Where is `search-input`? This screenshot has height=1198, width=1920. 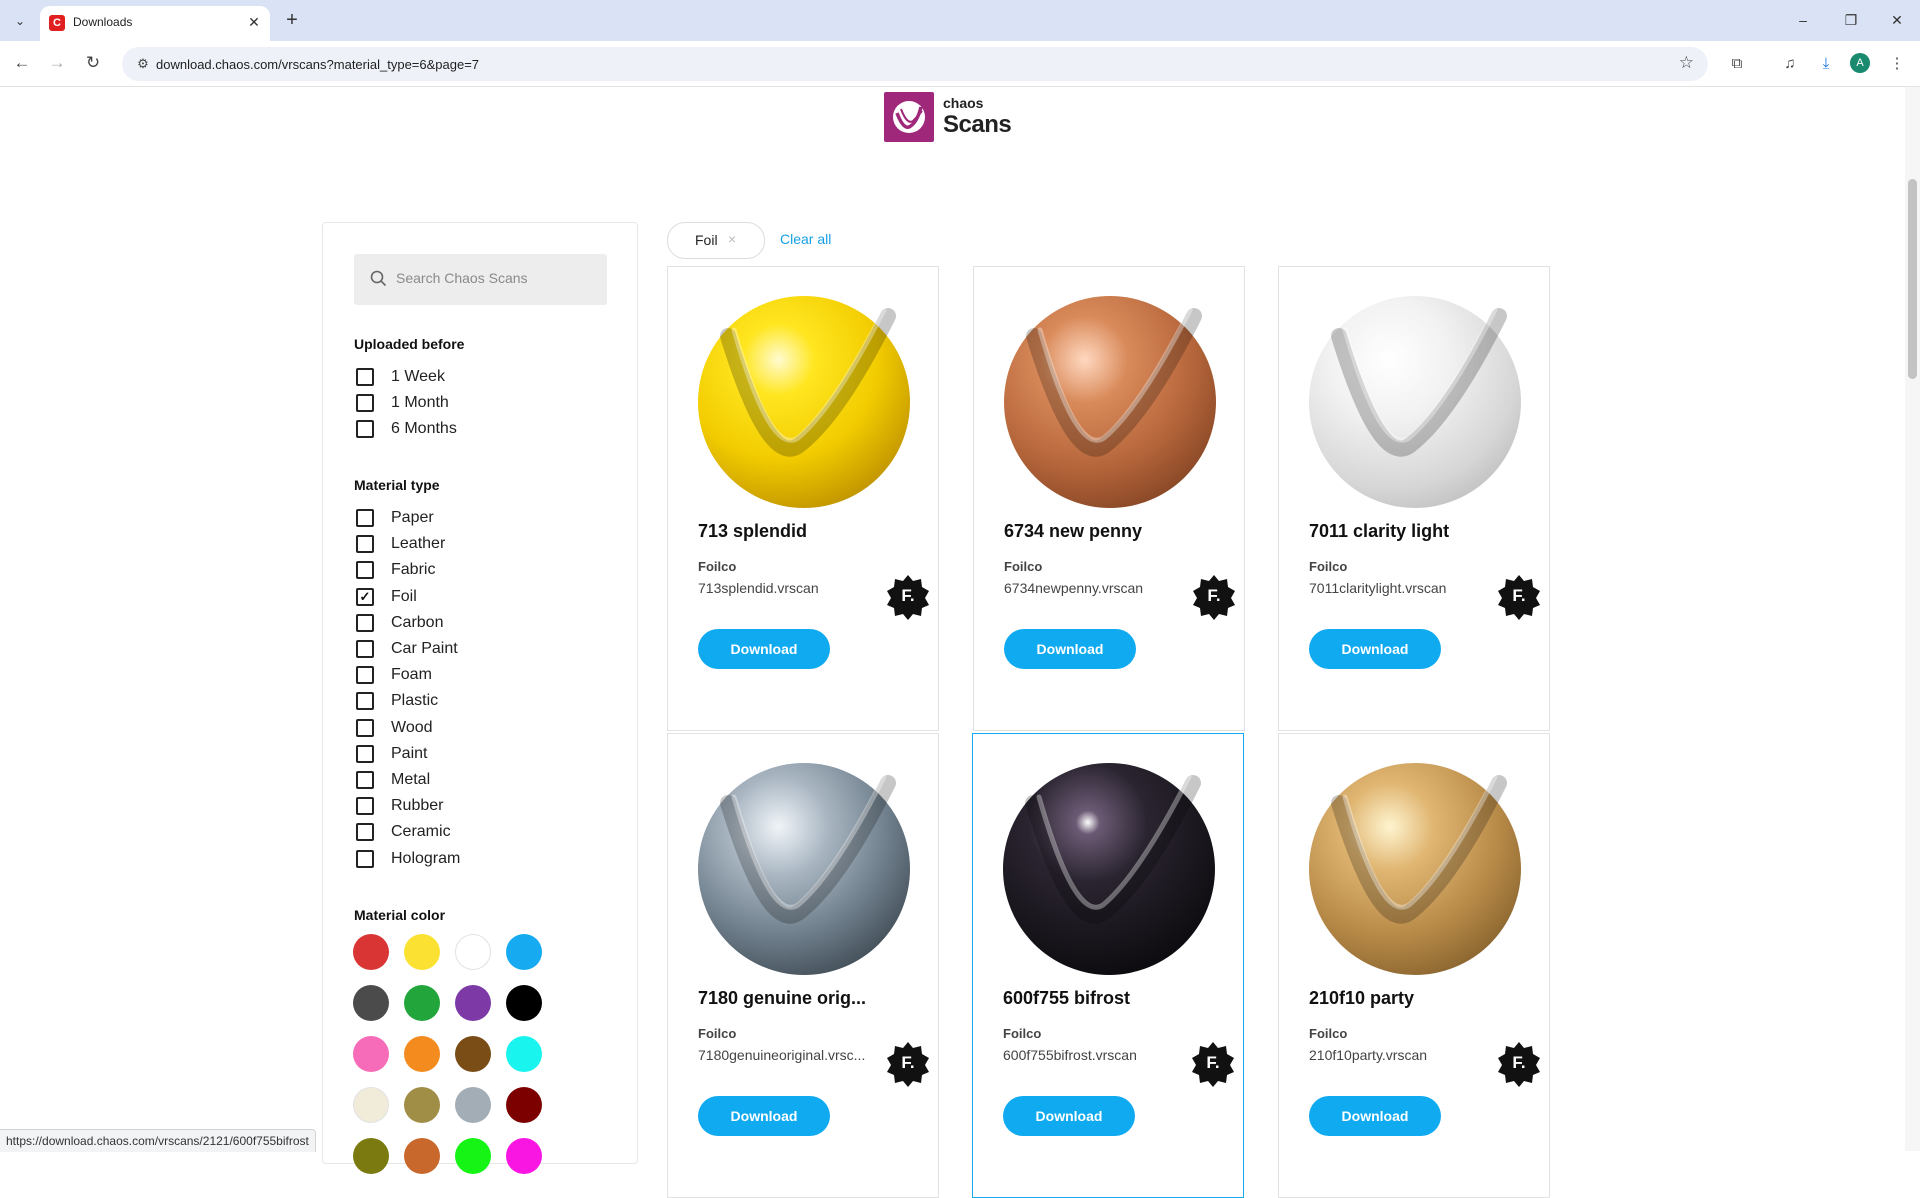
search-input is located at coordinates (496, 278).